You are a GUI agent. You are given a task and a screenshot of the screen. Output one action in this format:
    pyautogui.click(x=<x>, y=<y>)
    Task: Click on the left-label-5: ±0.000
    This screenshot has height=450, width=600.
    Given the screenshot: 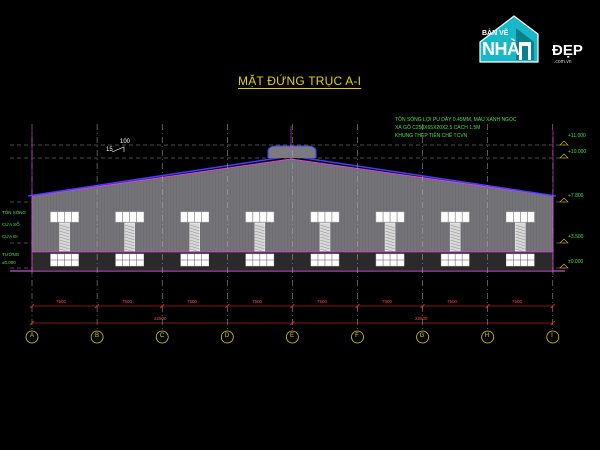 What is the action you would take?
    pyautogui.click(x=9, y=262)
    